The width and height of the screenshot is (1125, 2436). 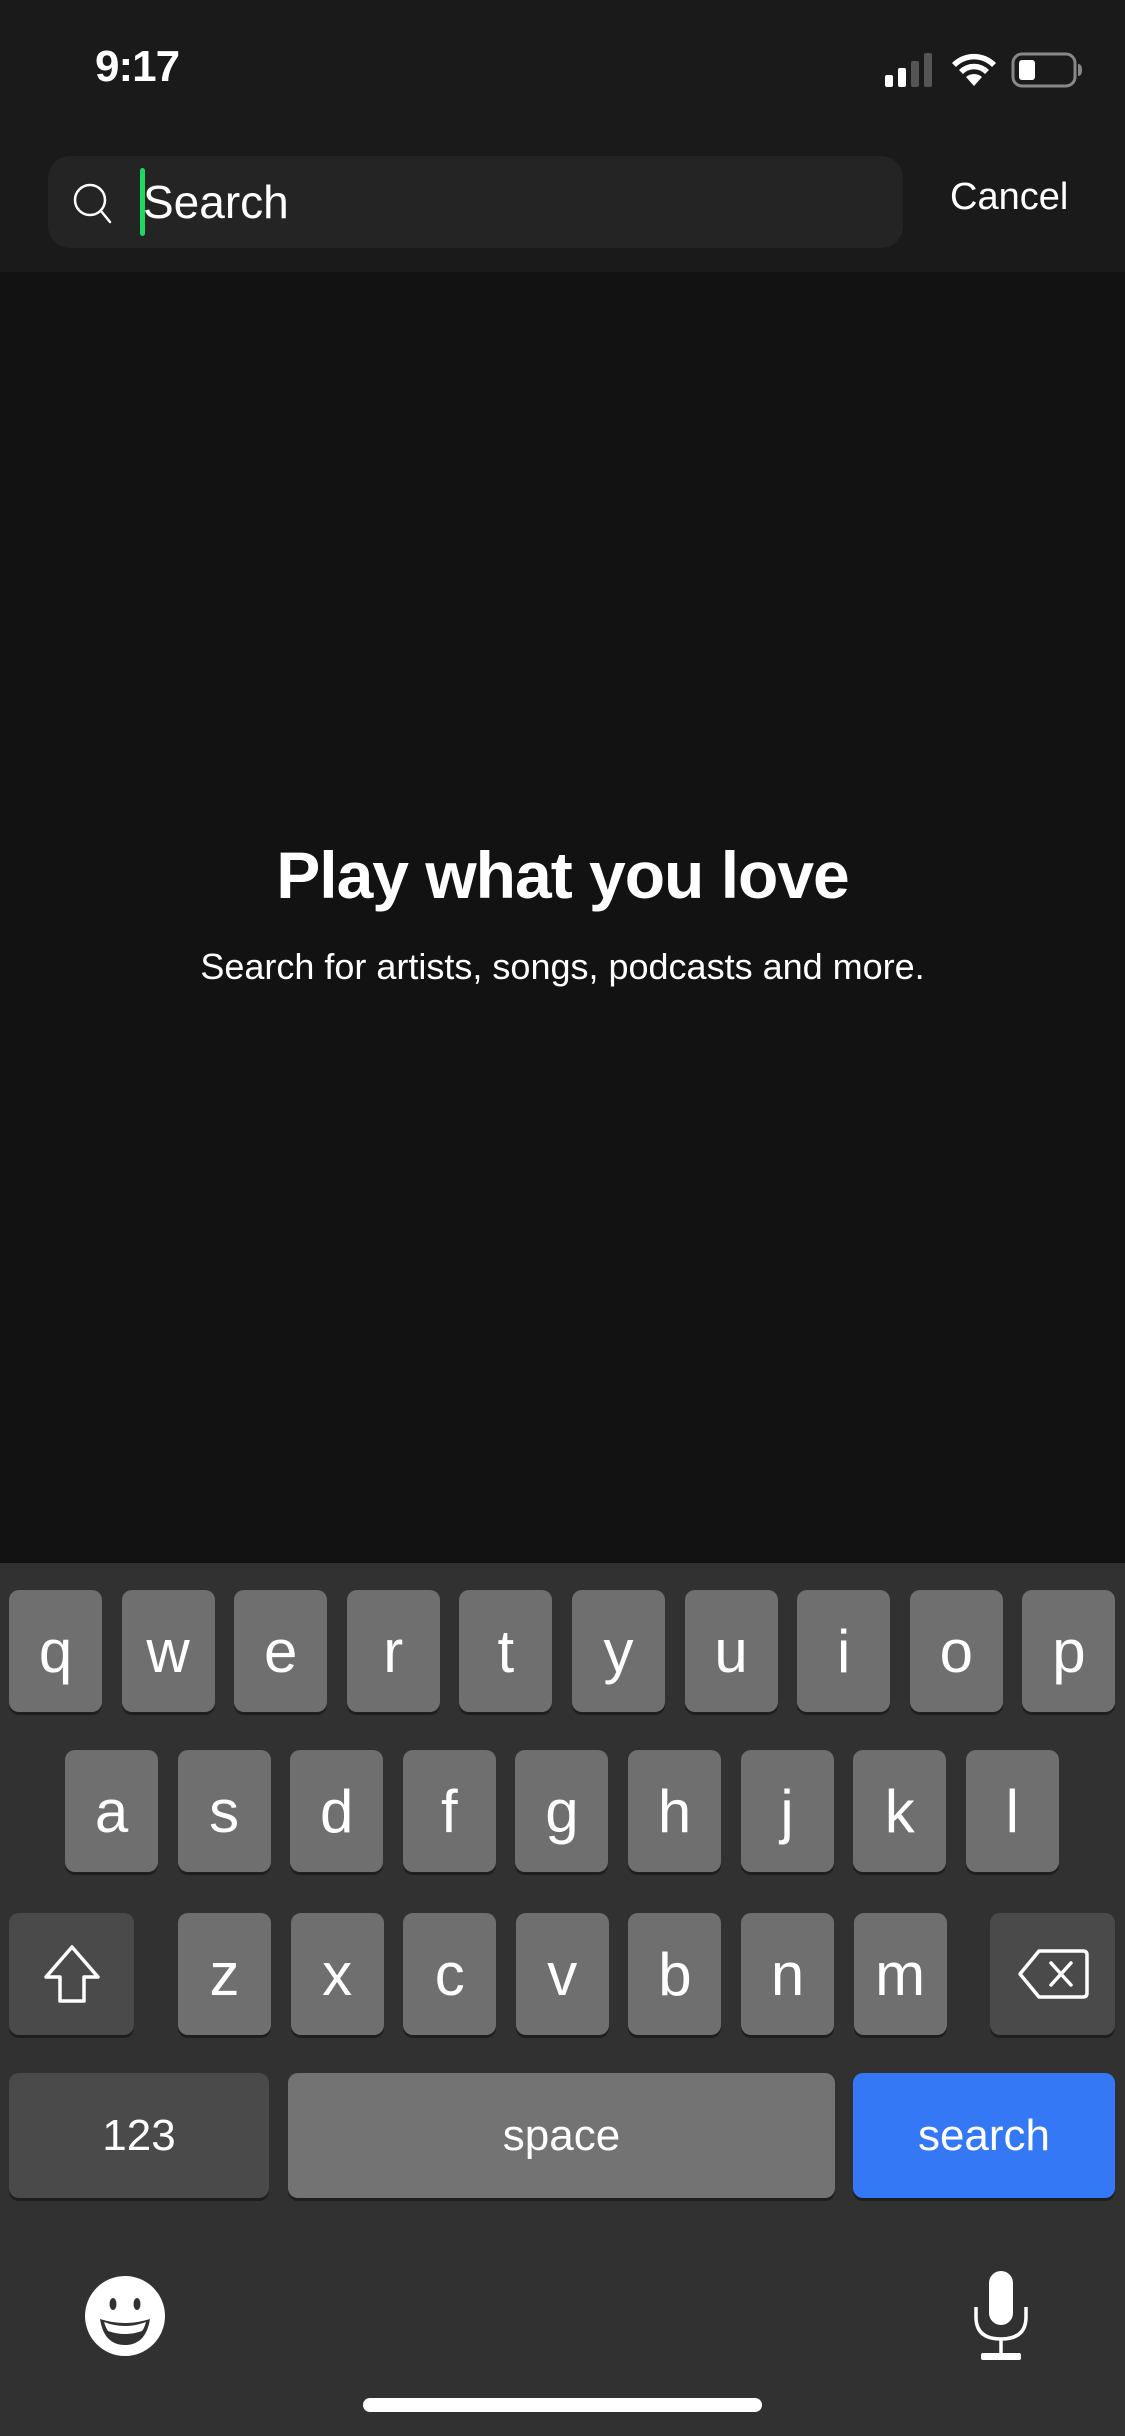 I want to click on key-label: f, so click(x=449, y=1811).